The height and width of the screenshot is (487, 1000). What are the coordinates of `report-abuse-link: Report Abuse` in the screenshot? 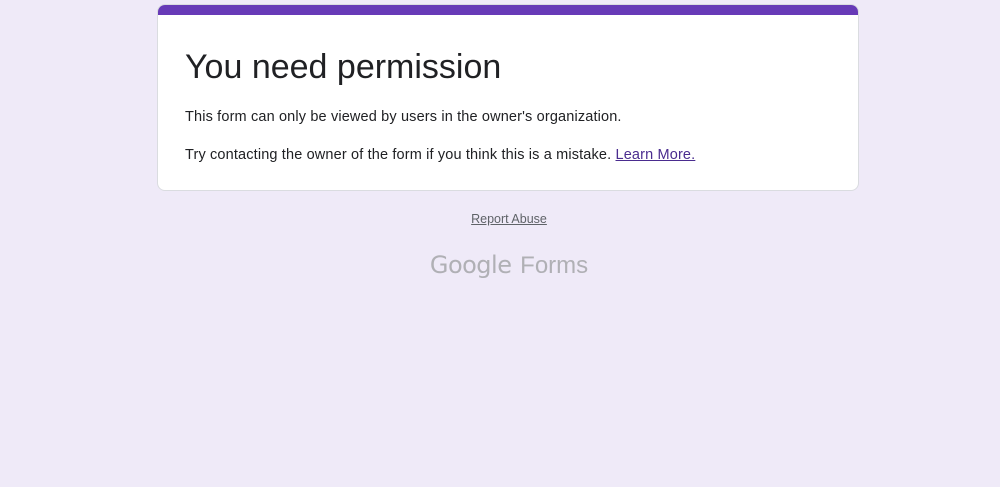 It's located at (500, 219).